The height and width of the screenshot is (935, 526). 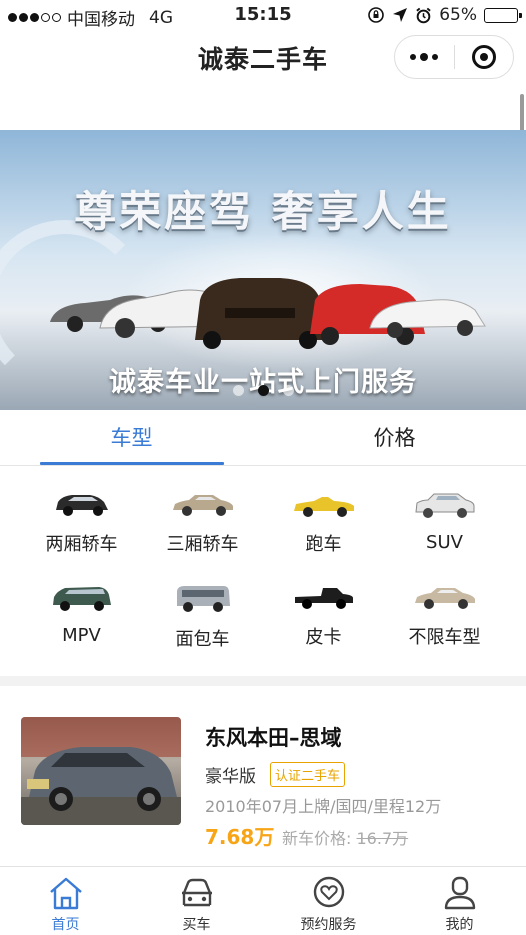 I want to click on tab-label: 首页, so click(x=65, y=925).